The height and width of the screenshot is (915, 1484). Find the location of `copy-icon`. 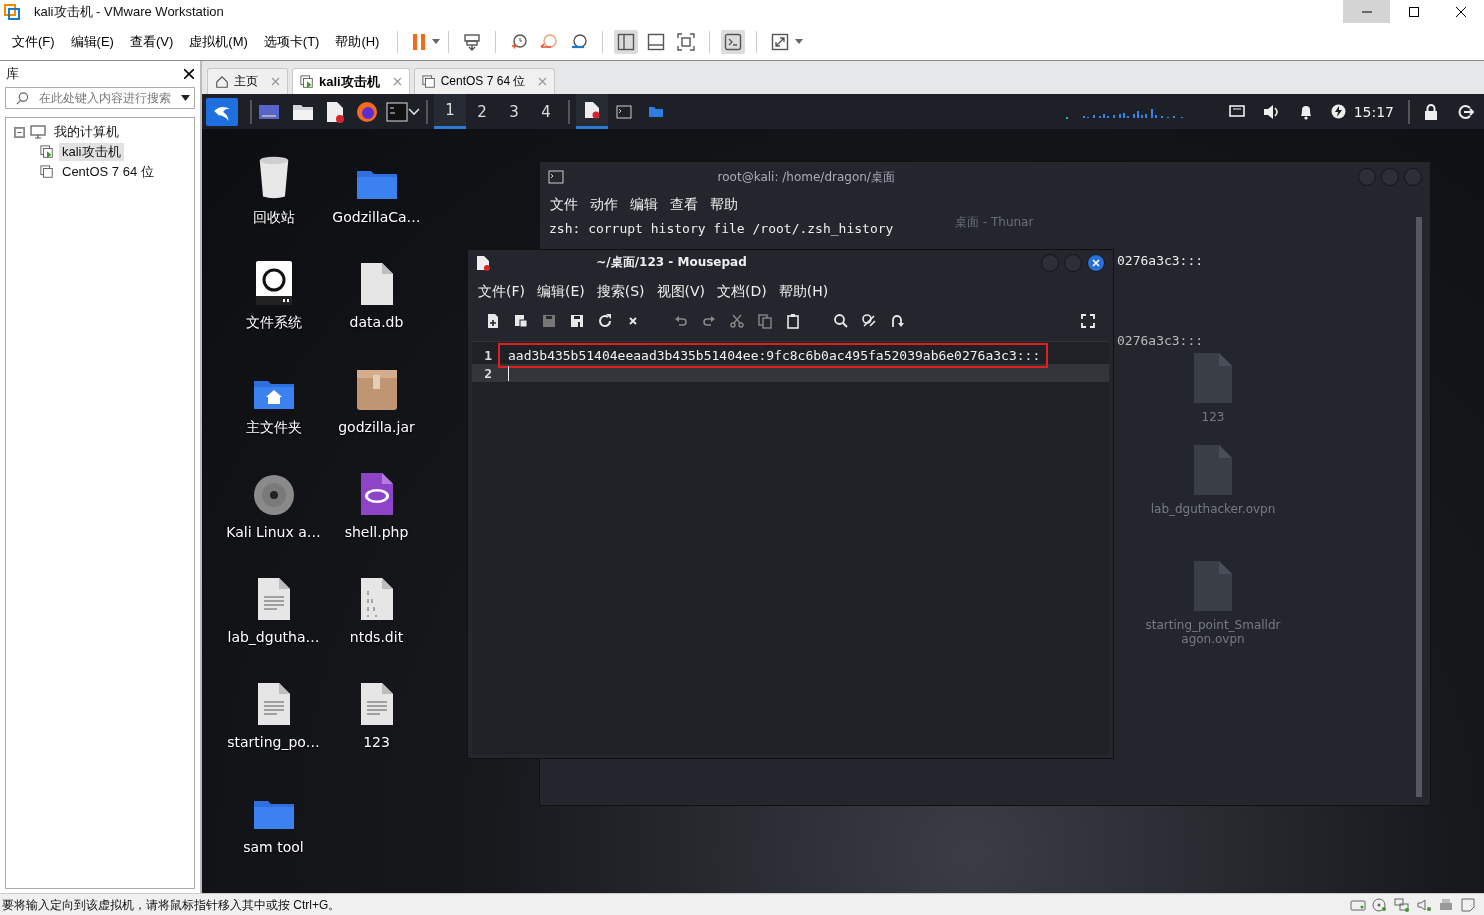

copy-icon is located at coordinates (765, 321).